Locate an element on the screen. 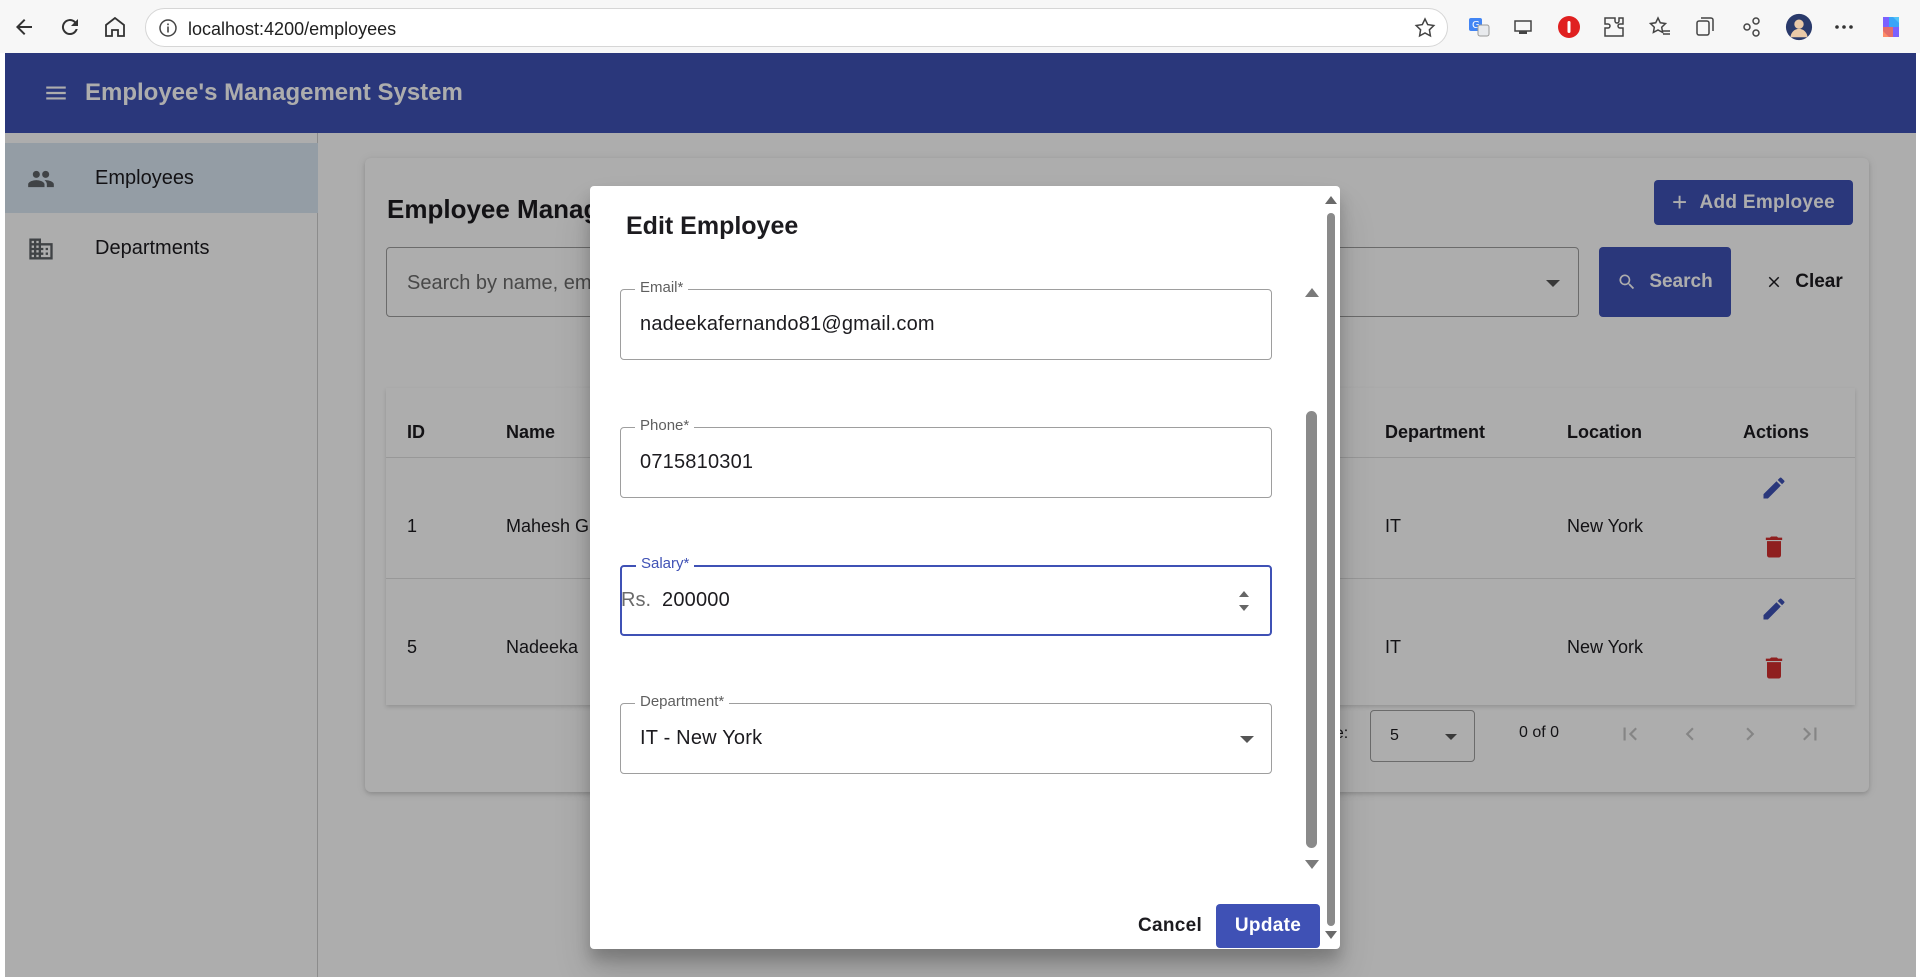 The width and height of the screenshot is (1920, 977). reload-icon is located at coordinates (70, 27).